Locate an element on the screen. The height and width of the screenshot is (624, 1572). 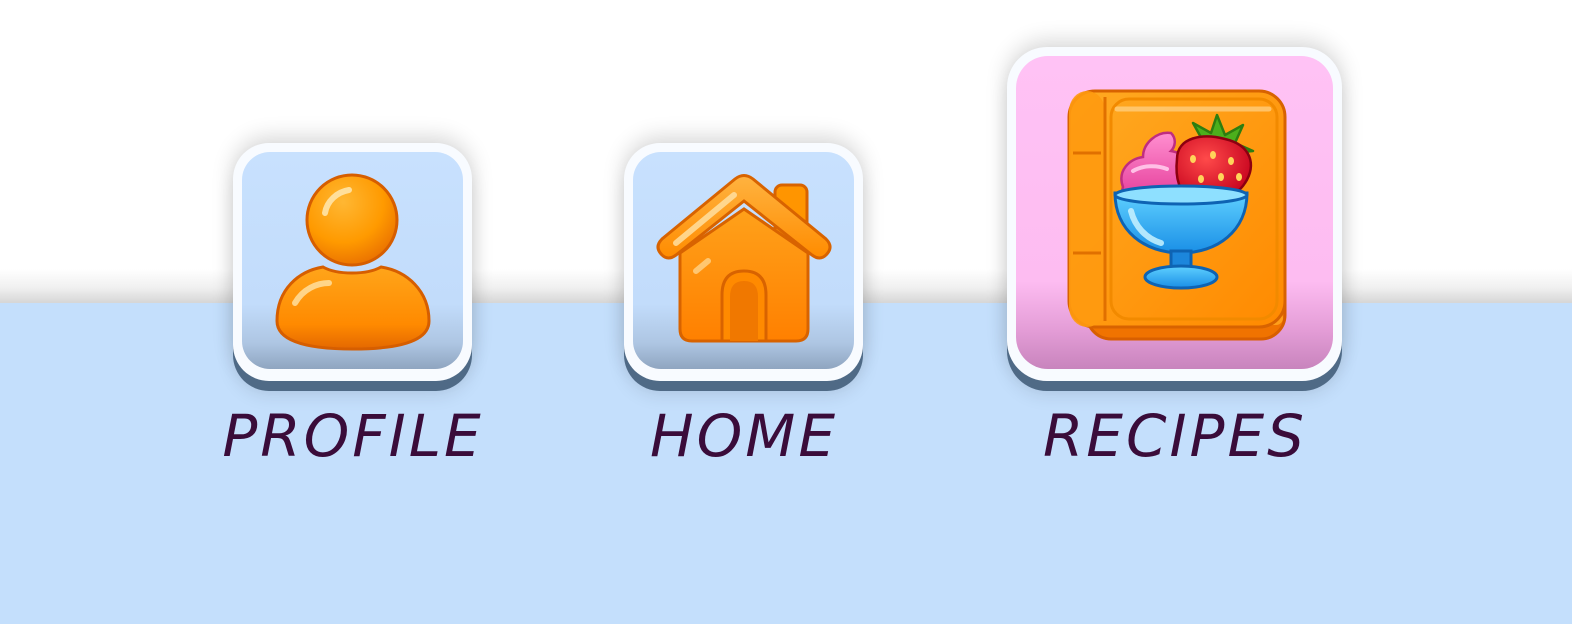
house-icon is located at coordinates (744, 258).